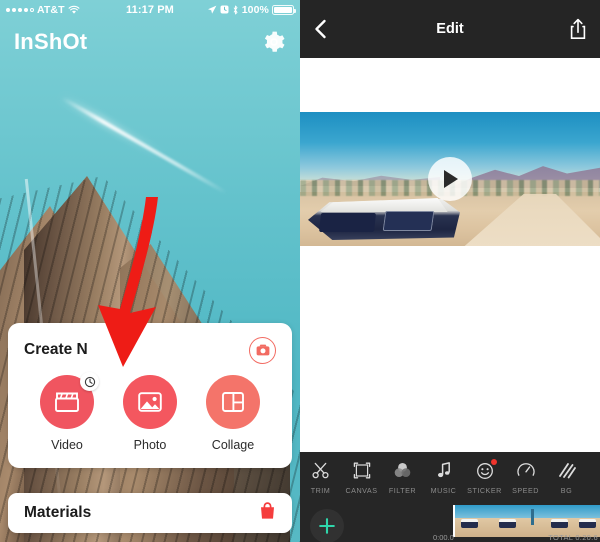 Image resolution: width=600 pixels, height=542 pixels. I want to click on tool-label: STICKER, so click(484, 490).